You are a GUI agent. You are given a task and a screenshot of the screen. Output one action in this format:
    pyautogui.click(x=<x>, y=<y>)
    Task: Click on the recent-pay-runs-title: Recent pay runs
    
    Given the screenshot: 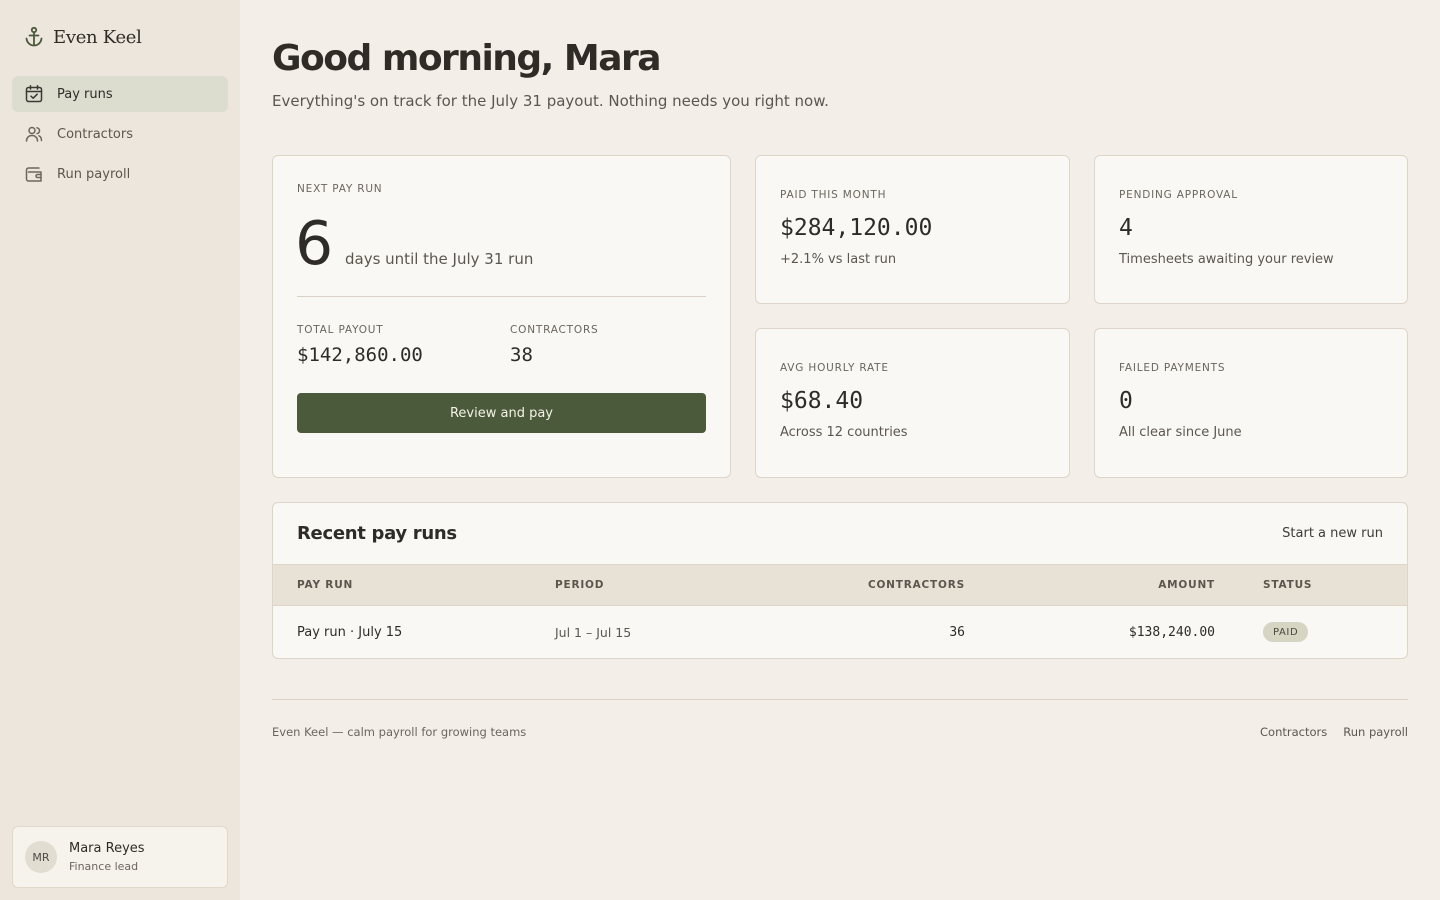 What is the action you would take?
    pyautogui.click(x=377, y=533)
    